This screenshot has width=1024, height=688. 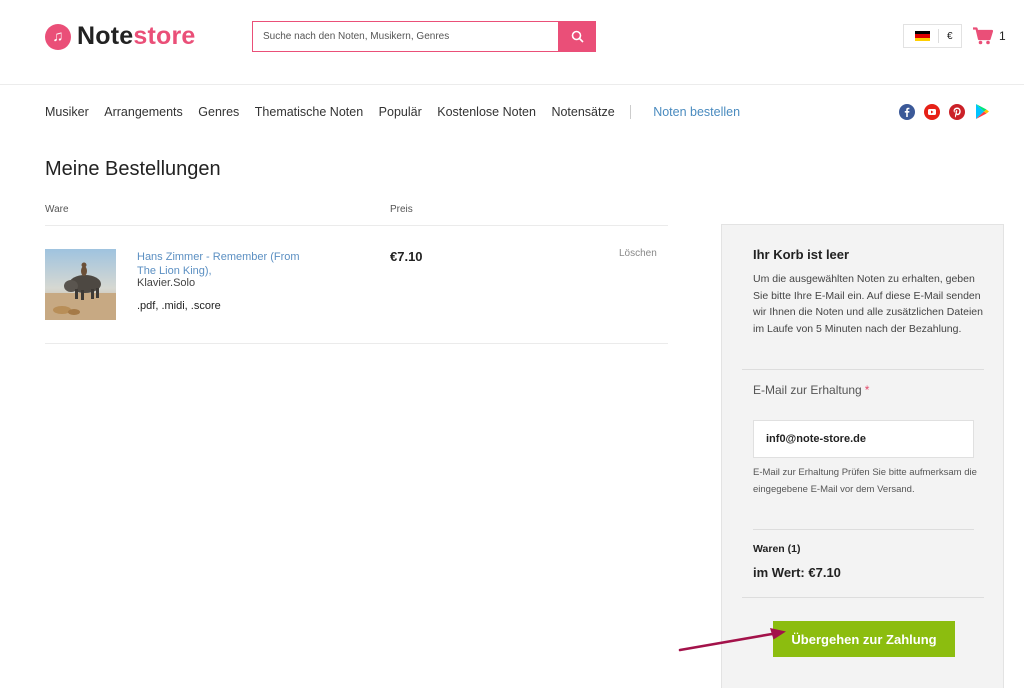 What do you see at coordinates (582, 112) in the screenshot?
I see `nav-item-notensaetze: Notensätze` at bounding box center [582, 112].